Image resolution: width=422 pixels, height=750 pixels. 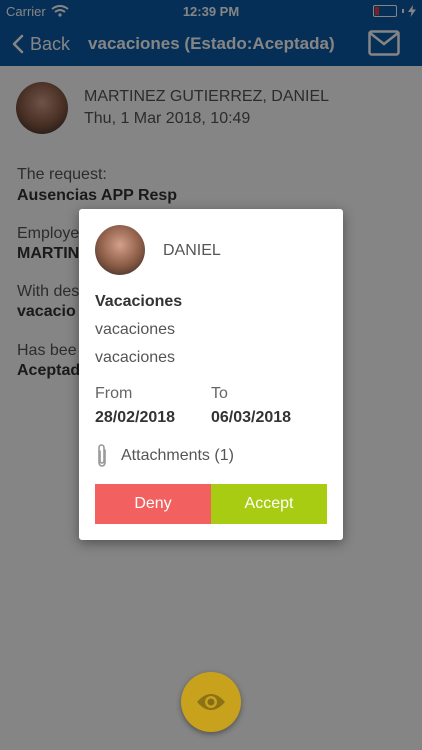 I want to click on view-button, so click(x=211, y=702).